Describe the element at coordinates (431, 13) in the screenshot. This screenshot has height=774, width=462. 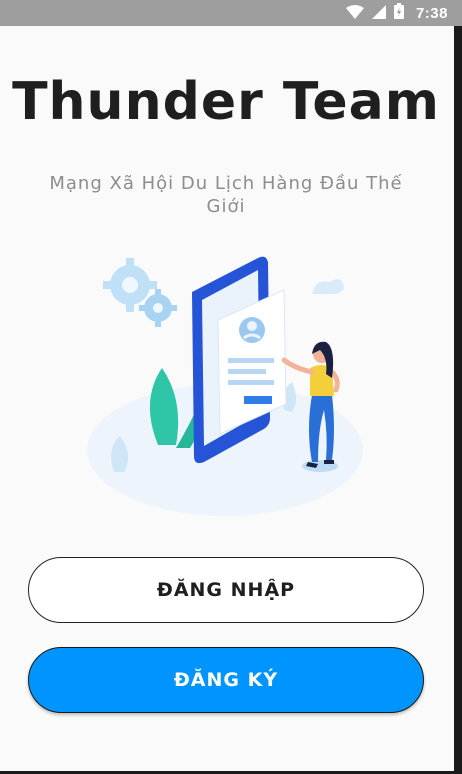
I see `status-time: 7:38` at that location.